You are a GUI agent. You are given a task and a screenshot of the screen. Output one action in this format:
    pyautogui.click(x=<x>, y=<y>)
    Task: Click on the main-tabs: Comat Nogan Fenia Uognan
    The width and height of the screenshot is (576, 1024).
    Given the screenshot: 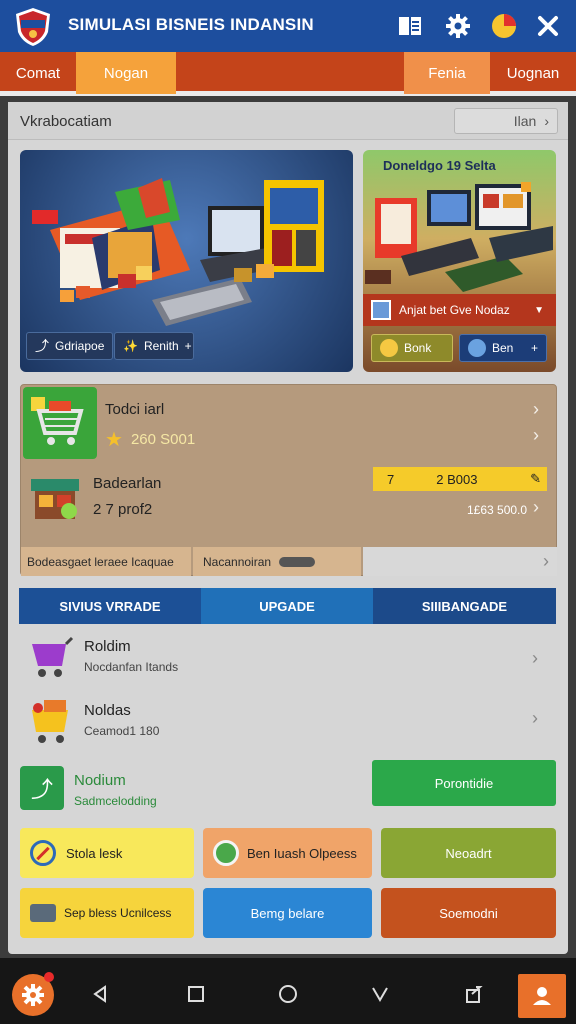 What is the action you would take?
    pyautogui.click(x=288, y=74)
    